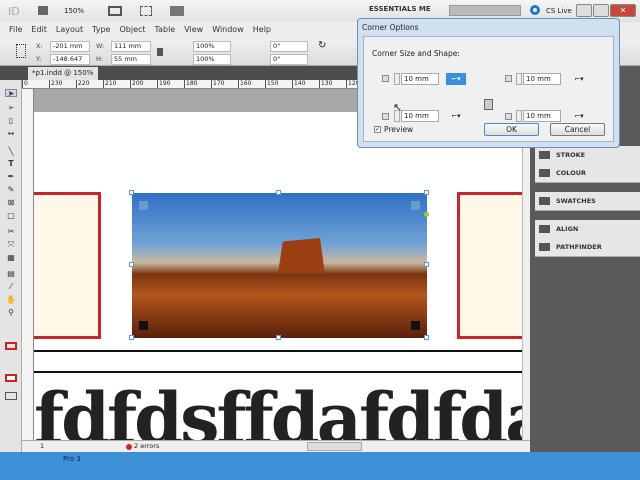  What do you see at coordinates (262, 29) in the screenshot?
I see `menu-help: Help` at bounding box center [262, 29].